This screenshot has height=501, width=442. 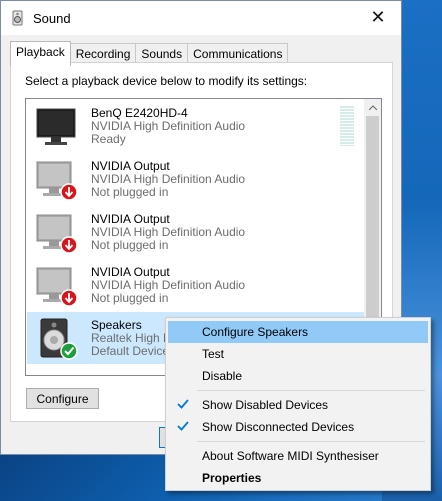 What do you see at coordinates (131, 338) in the screenshot?
I see `device-driver: Realtek High D` at bounding box center [131, 338].